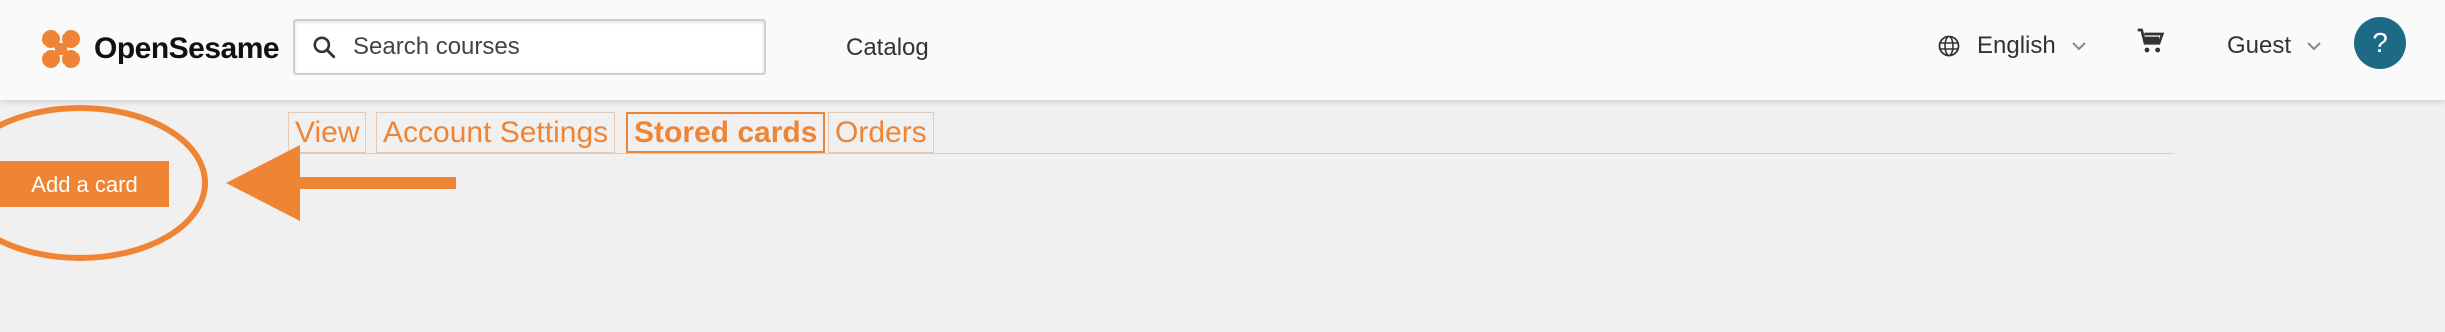  Describe the element at coordinates (553, 47) in the screenshot. I see `search-input` at that location.